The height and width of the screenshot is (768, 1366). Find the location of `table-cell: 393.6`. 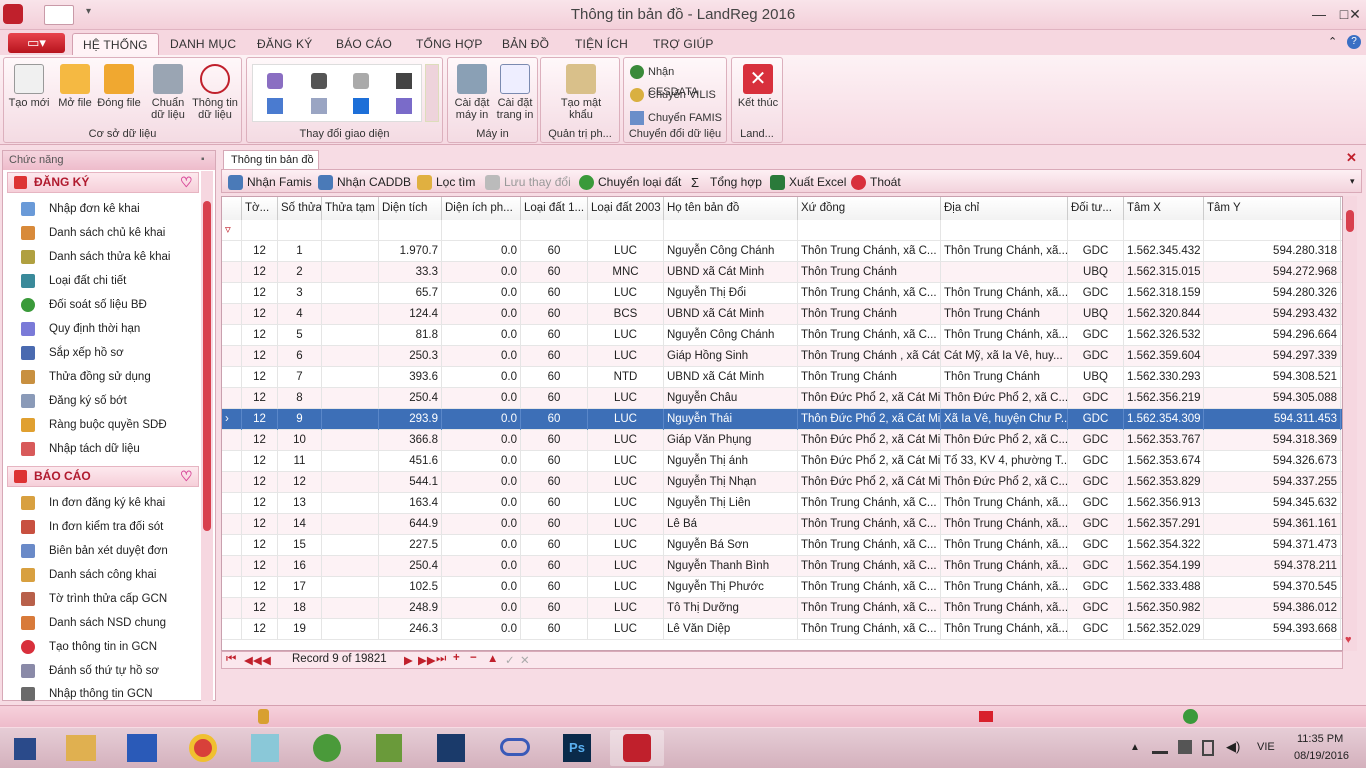

table-cell: 393.6 is located at coordinates (410, 377).